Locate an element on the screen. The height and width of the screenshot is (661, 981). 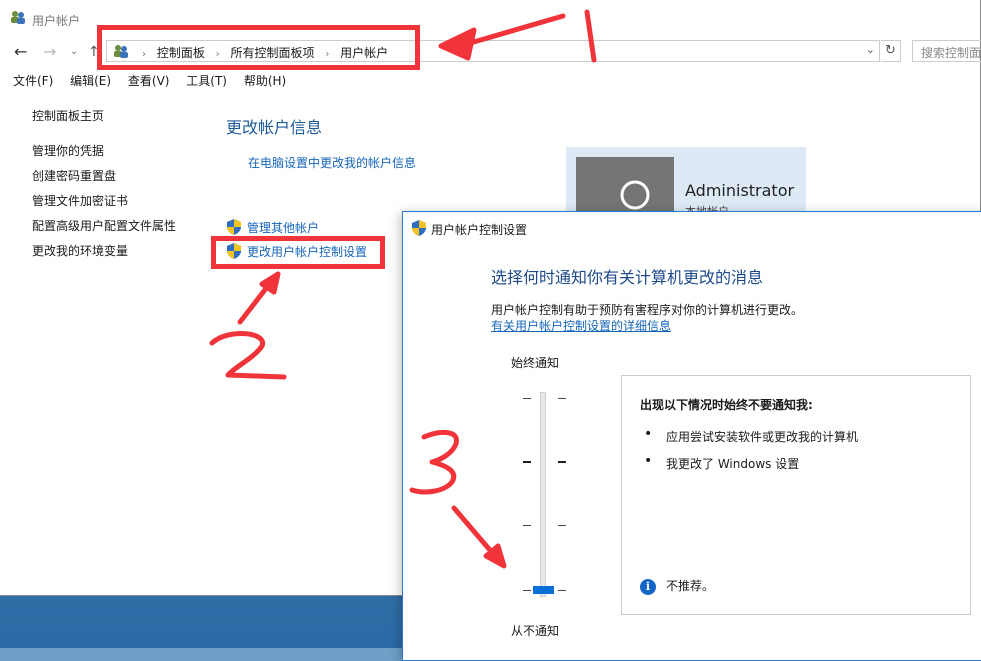
sidebar-item-profile-properties: 配置高级用户配置文件属性 is located at coordinates (104, 230).